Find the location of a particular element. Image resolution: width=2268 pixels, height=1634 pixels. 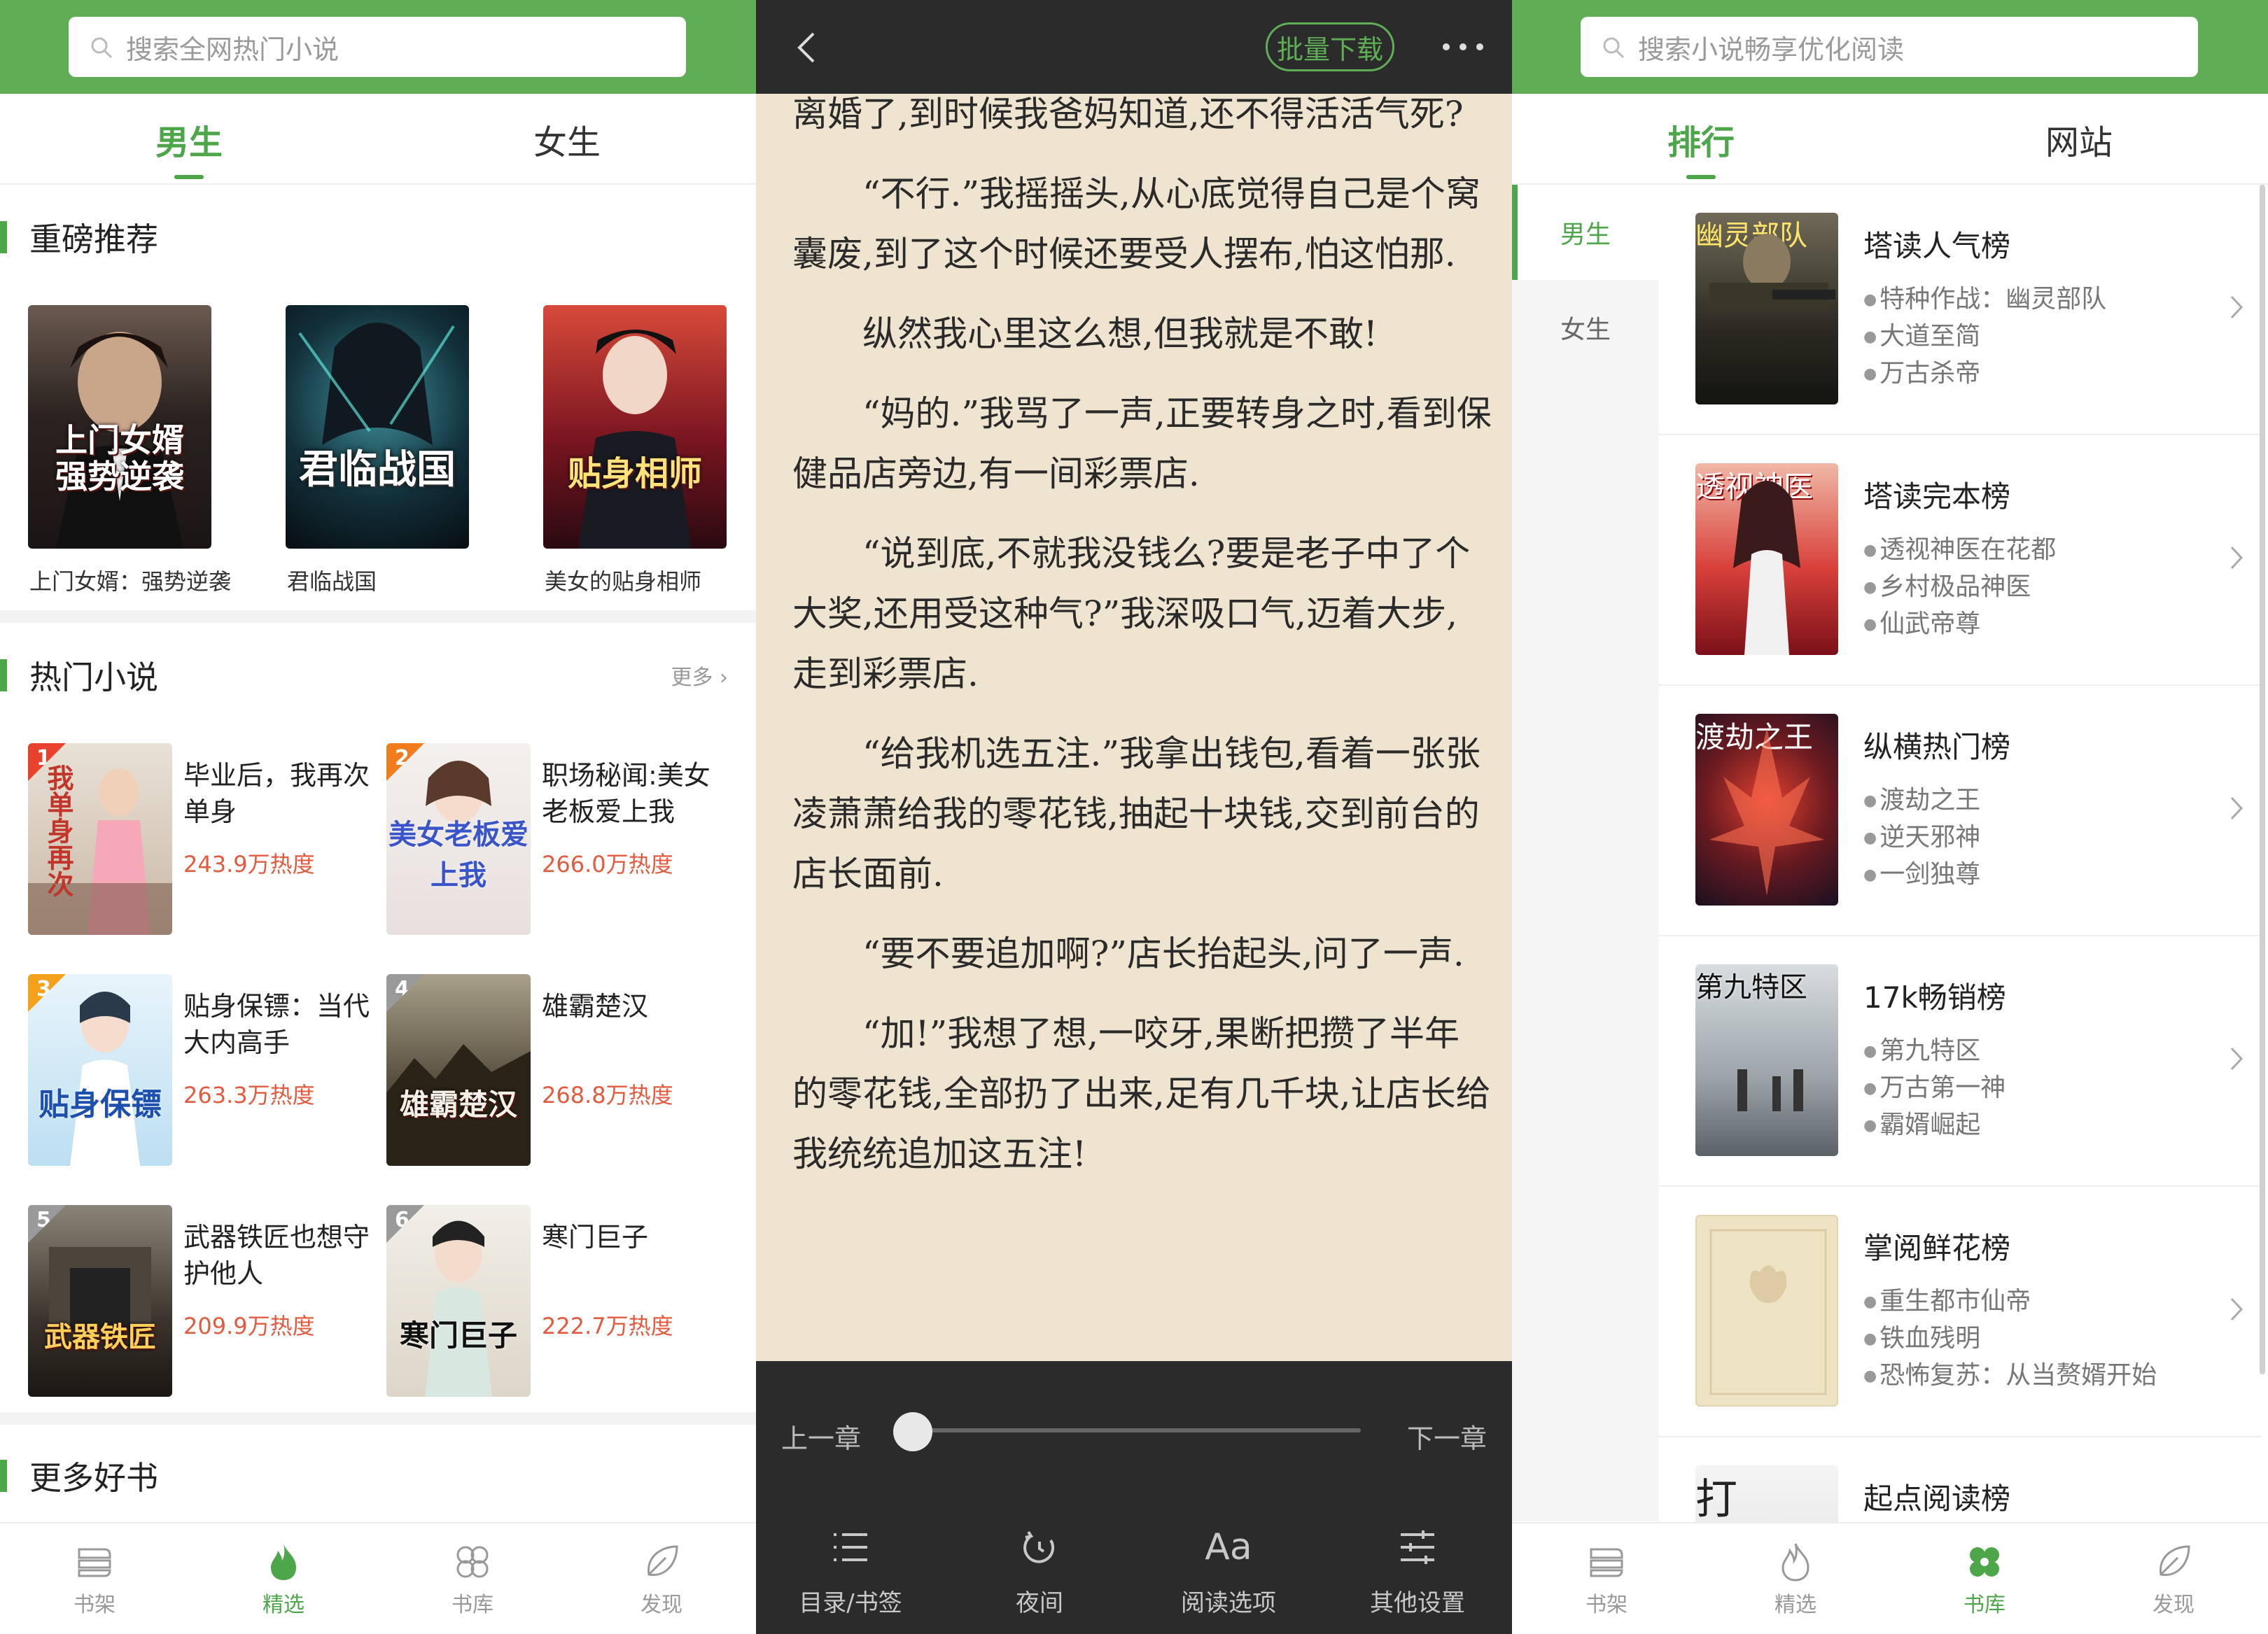

book-cover: 我单身再次 1 is located at coordinates (100, 839).